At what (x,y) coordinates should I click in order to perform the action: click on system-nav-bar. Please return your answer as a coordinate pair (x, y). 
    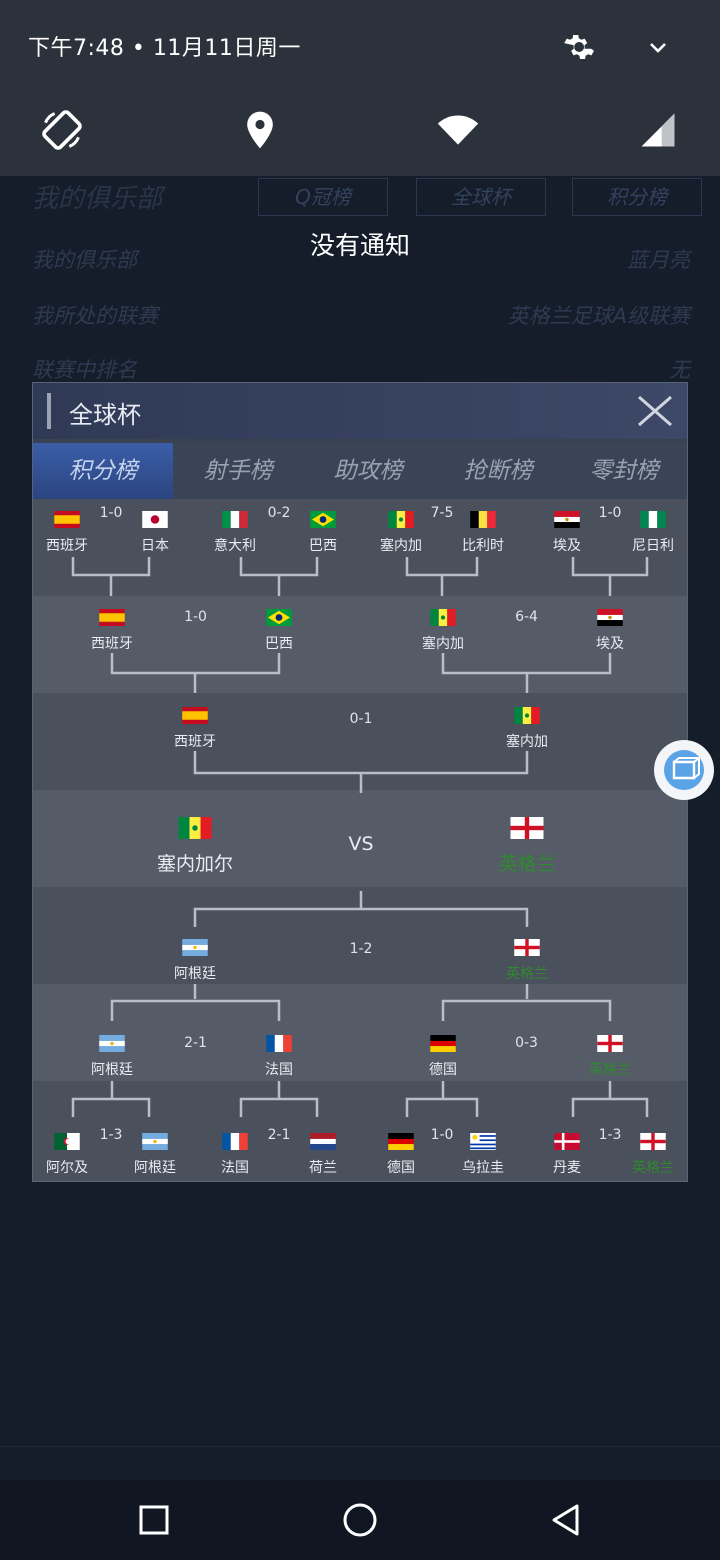
    Looking at the image, I should click on (360, 1520).